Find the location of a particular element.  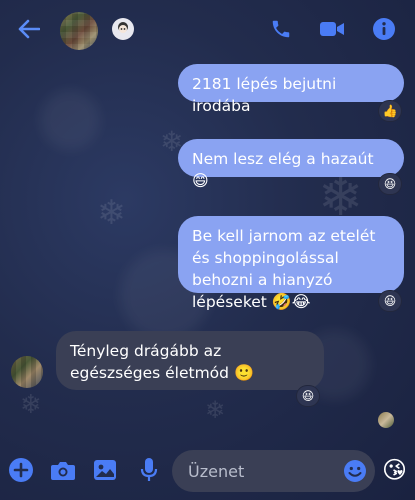

message-emoji: 🙂 is located at coordinates (243, 372).